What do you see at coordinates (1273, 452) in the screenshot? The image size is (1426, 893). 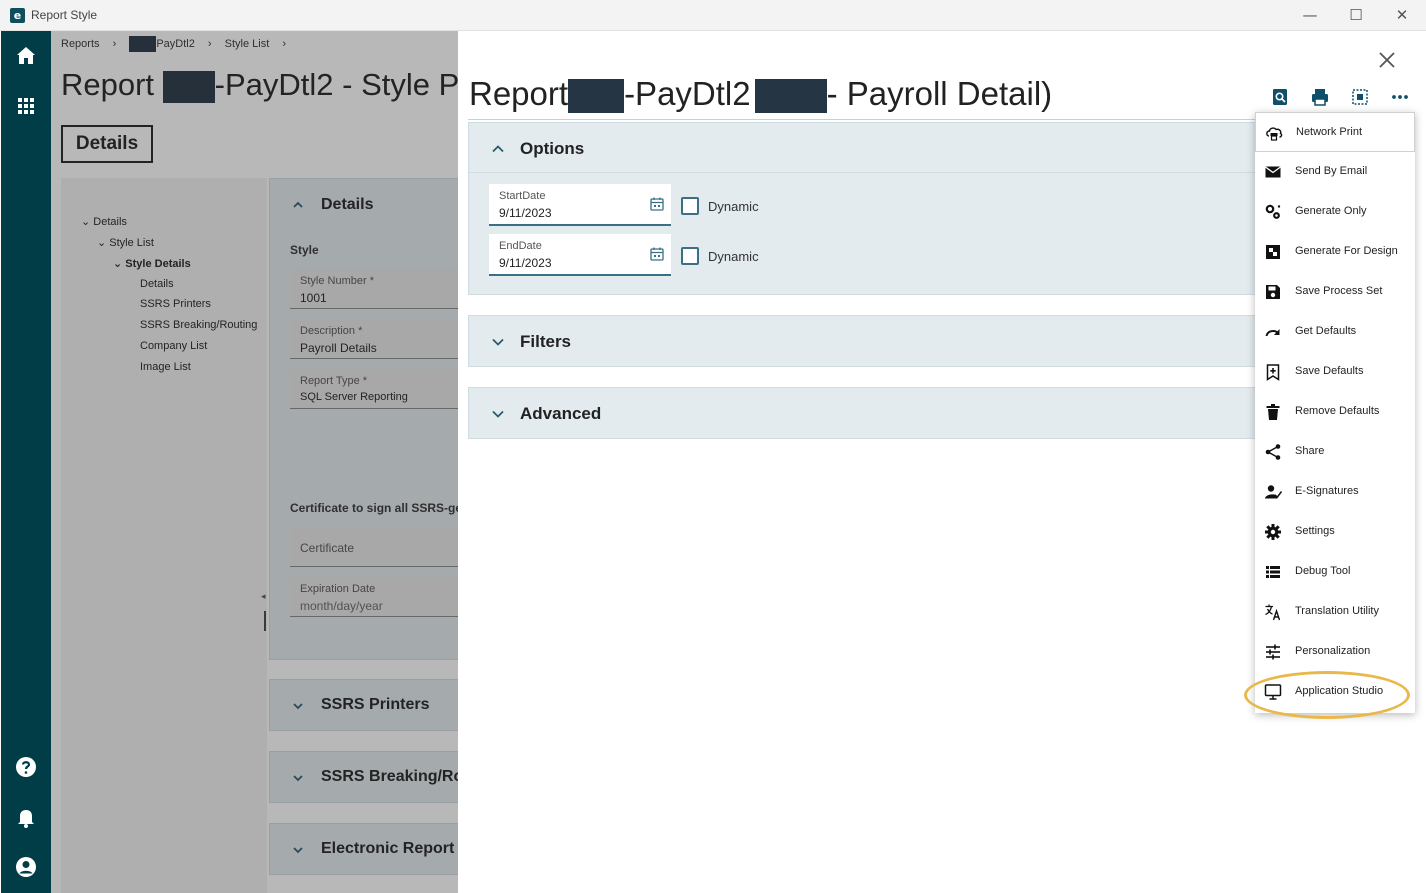 I see `share-icon` at bounding box center [1273, 452].